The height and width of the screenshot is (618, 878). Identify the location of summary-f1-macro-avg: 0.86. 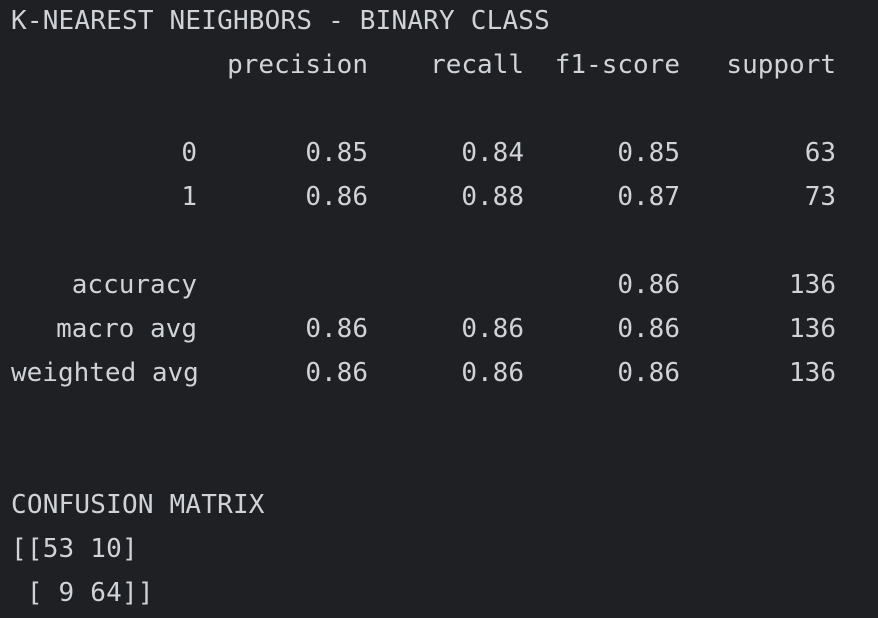
(648, 329).